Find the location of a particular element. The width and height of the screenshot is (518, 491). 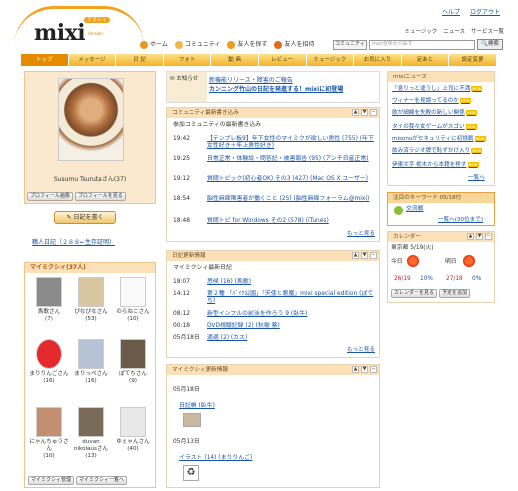

news-item: 飲み済ラジオ牌で恥ずかけ入り NEW is located at coordinates (437, 151).